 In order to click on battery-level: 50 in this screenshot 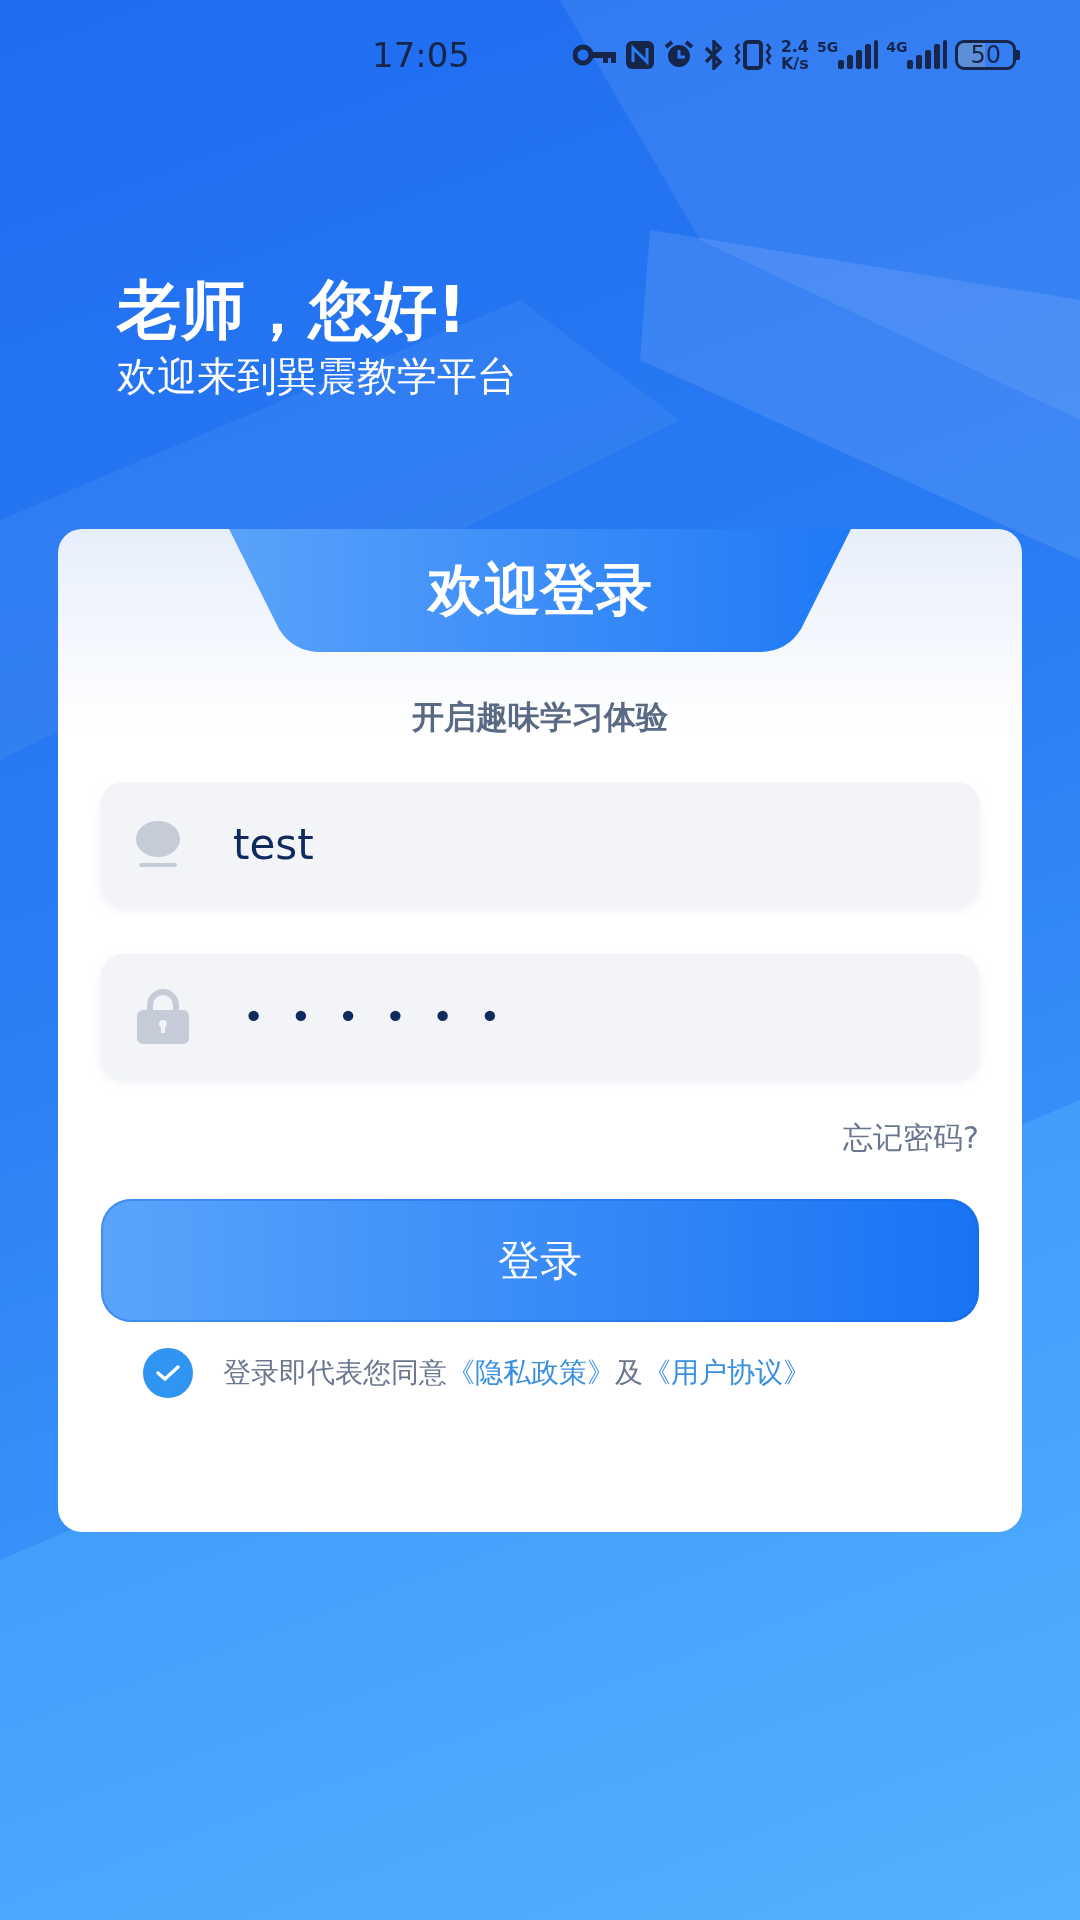, I will do `click(985, 55)`.